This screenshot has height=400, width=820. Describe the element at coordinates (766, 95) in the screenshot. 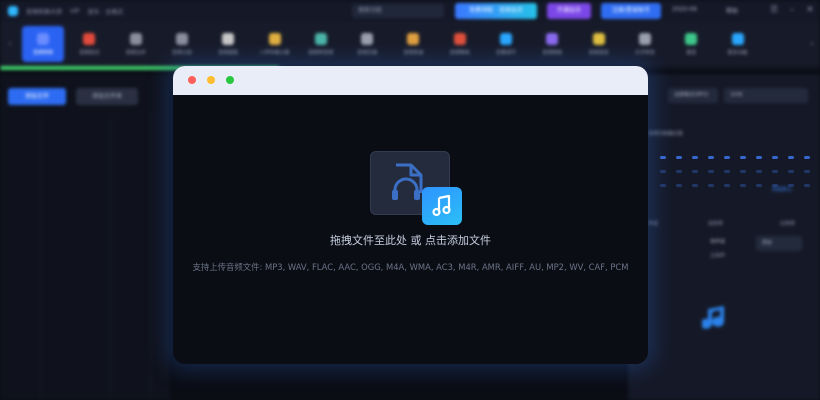

I see `quality-select: 320K` at that location.